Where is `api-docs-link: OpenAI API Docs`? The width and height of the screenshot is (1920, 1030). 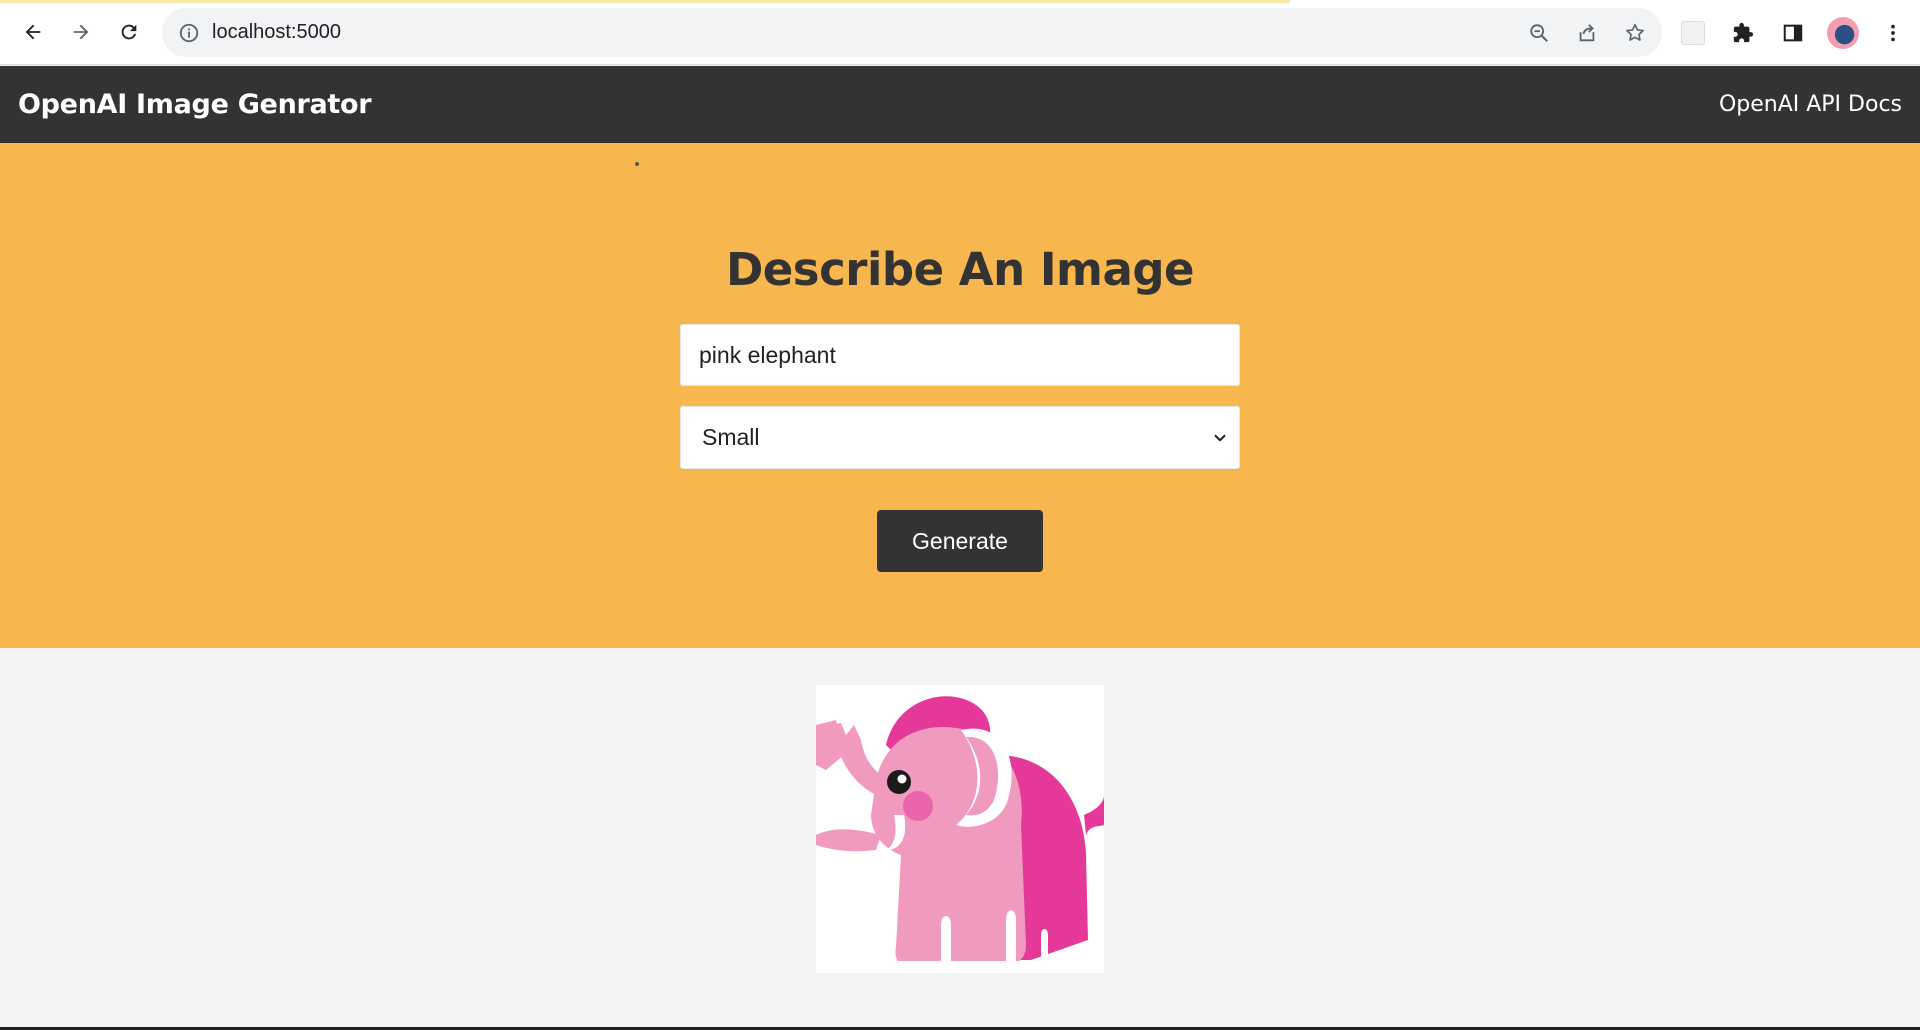
api-docs-link: OpenAI API Docs is located at coordinates (1810, 104).